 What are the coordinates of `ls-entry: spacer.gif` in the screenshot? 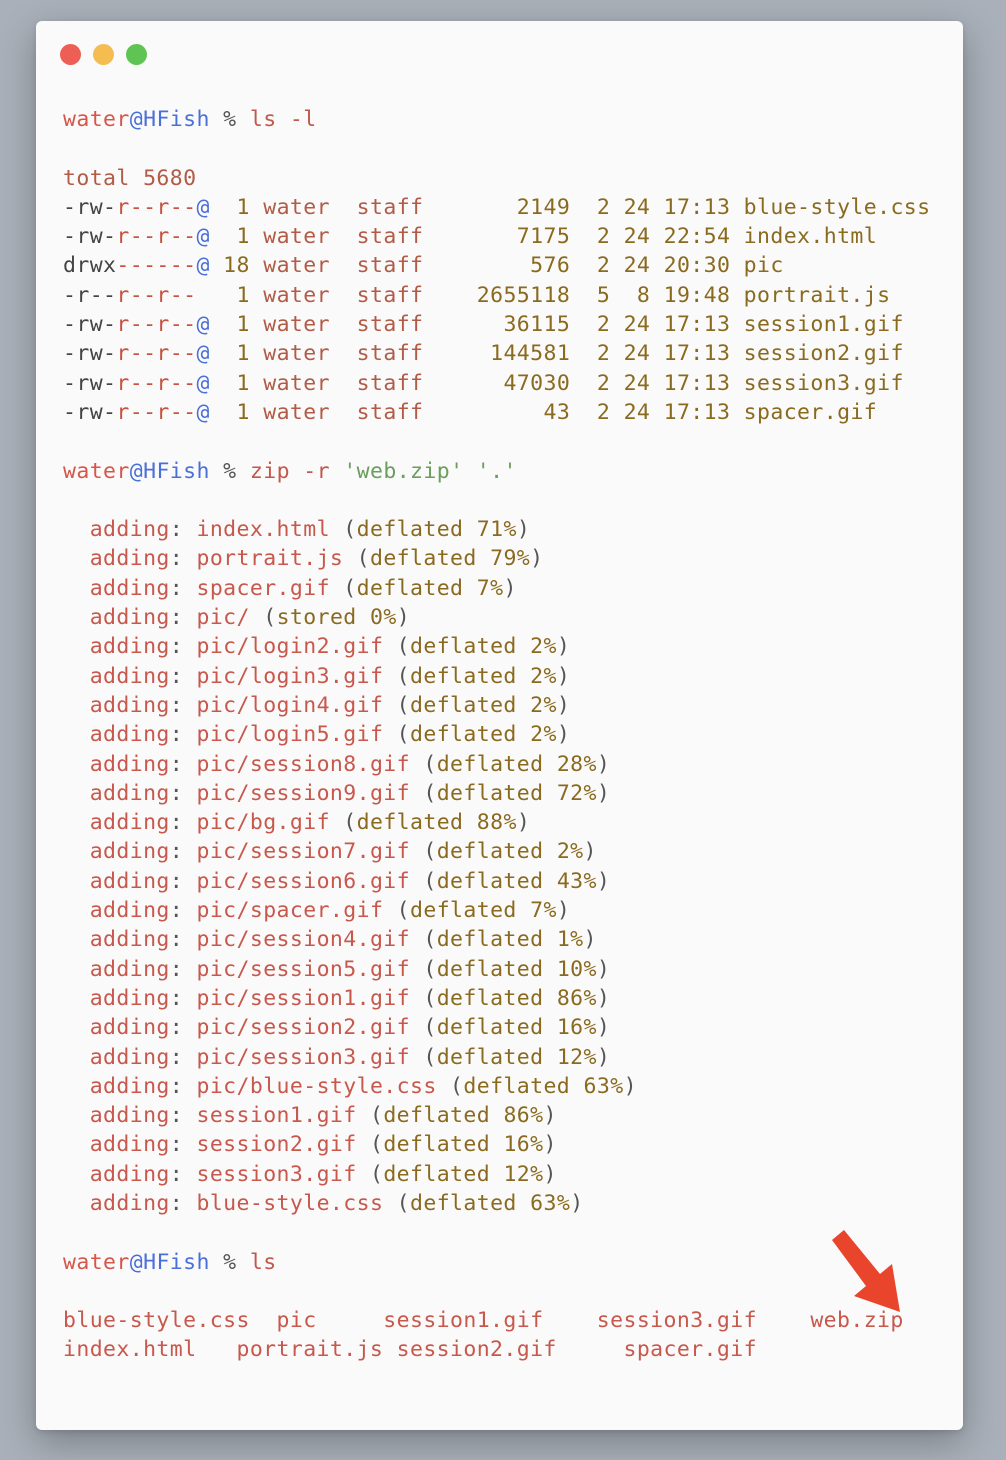 It's located at (690, 1350).